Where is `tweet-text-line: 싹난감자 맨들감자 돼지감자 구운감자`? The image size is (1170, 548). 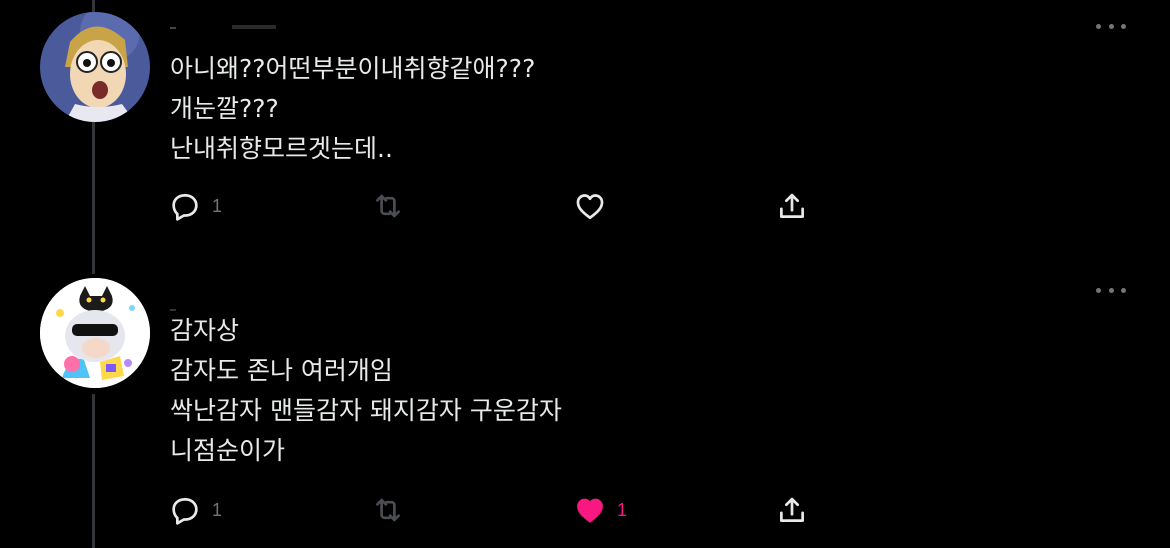
tweet-text-line: 싹난감자 맨들감자 돼지감자 구운감자 is located at coordinates (366, 410).